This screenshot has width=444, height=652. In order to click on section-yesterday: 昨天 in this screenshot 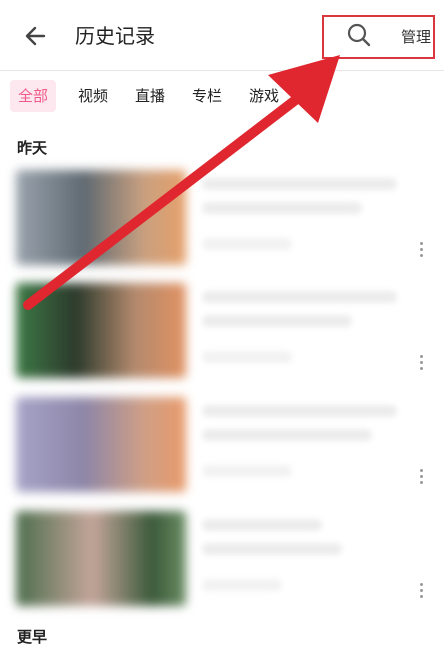, I will do `click(32, 148)`.